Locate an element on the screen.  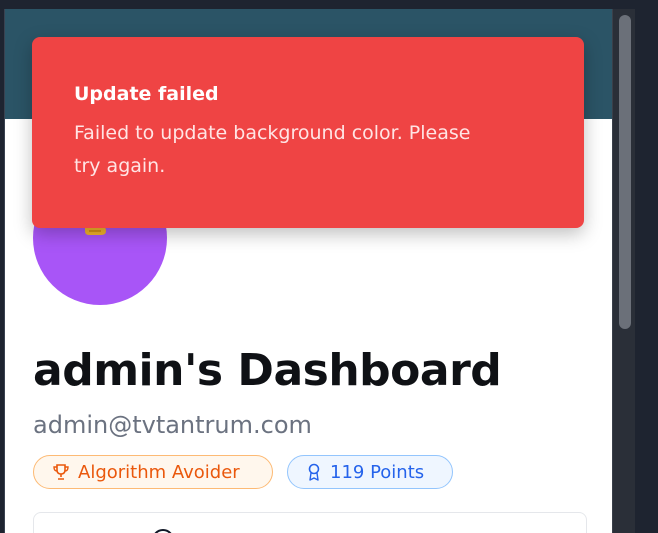
points-badge: 119 Points is located at coordinates (370, 472).